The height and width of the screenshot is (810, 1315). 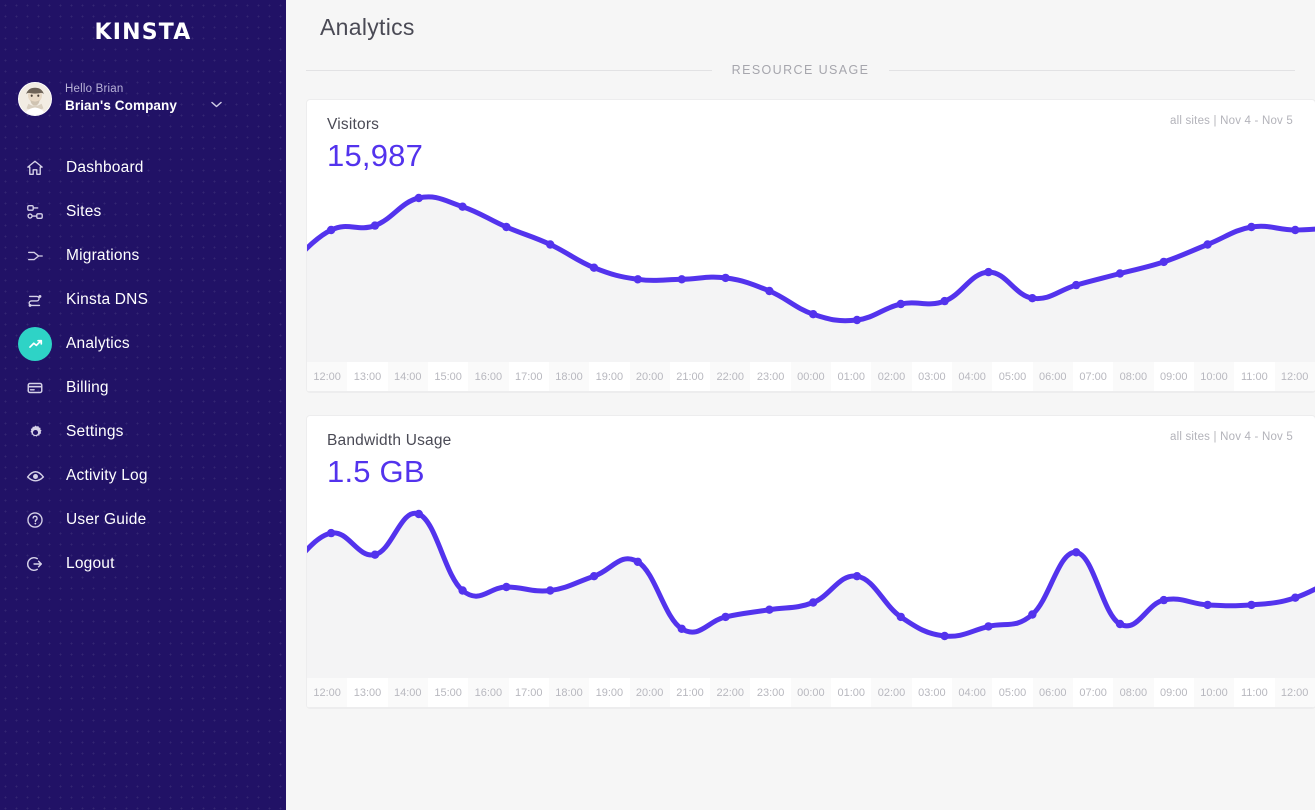 What do you see at coordinates (891, 692) in the screenshot?
I see `axis-tick: 02:00` at bounding box center [891, 692].